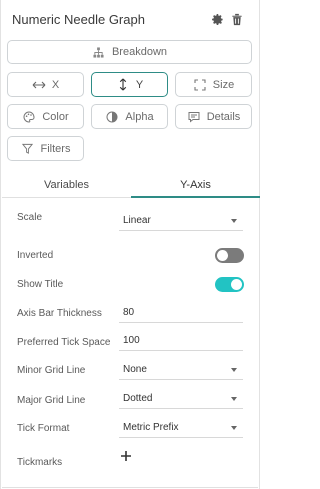  I want to click on vertical-arrows-icon, so click(123, 85).